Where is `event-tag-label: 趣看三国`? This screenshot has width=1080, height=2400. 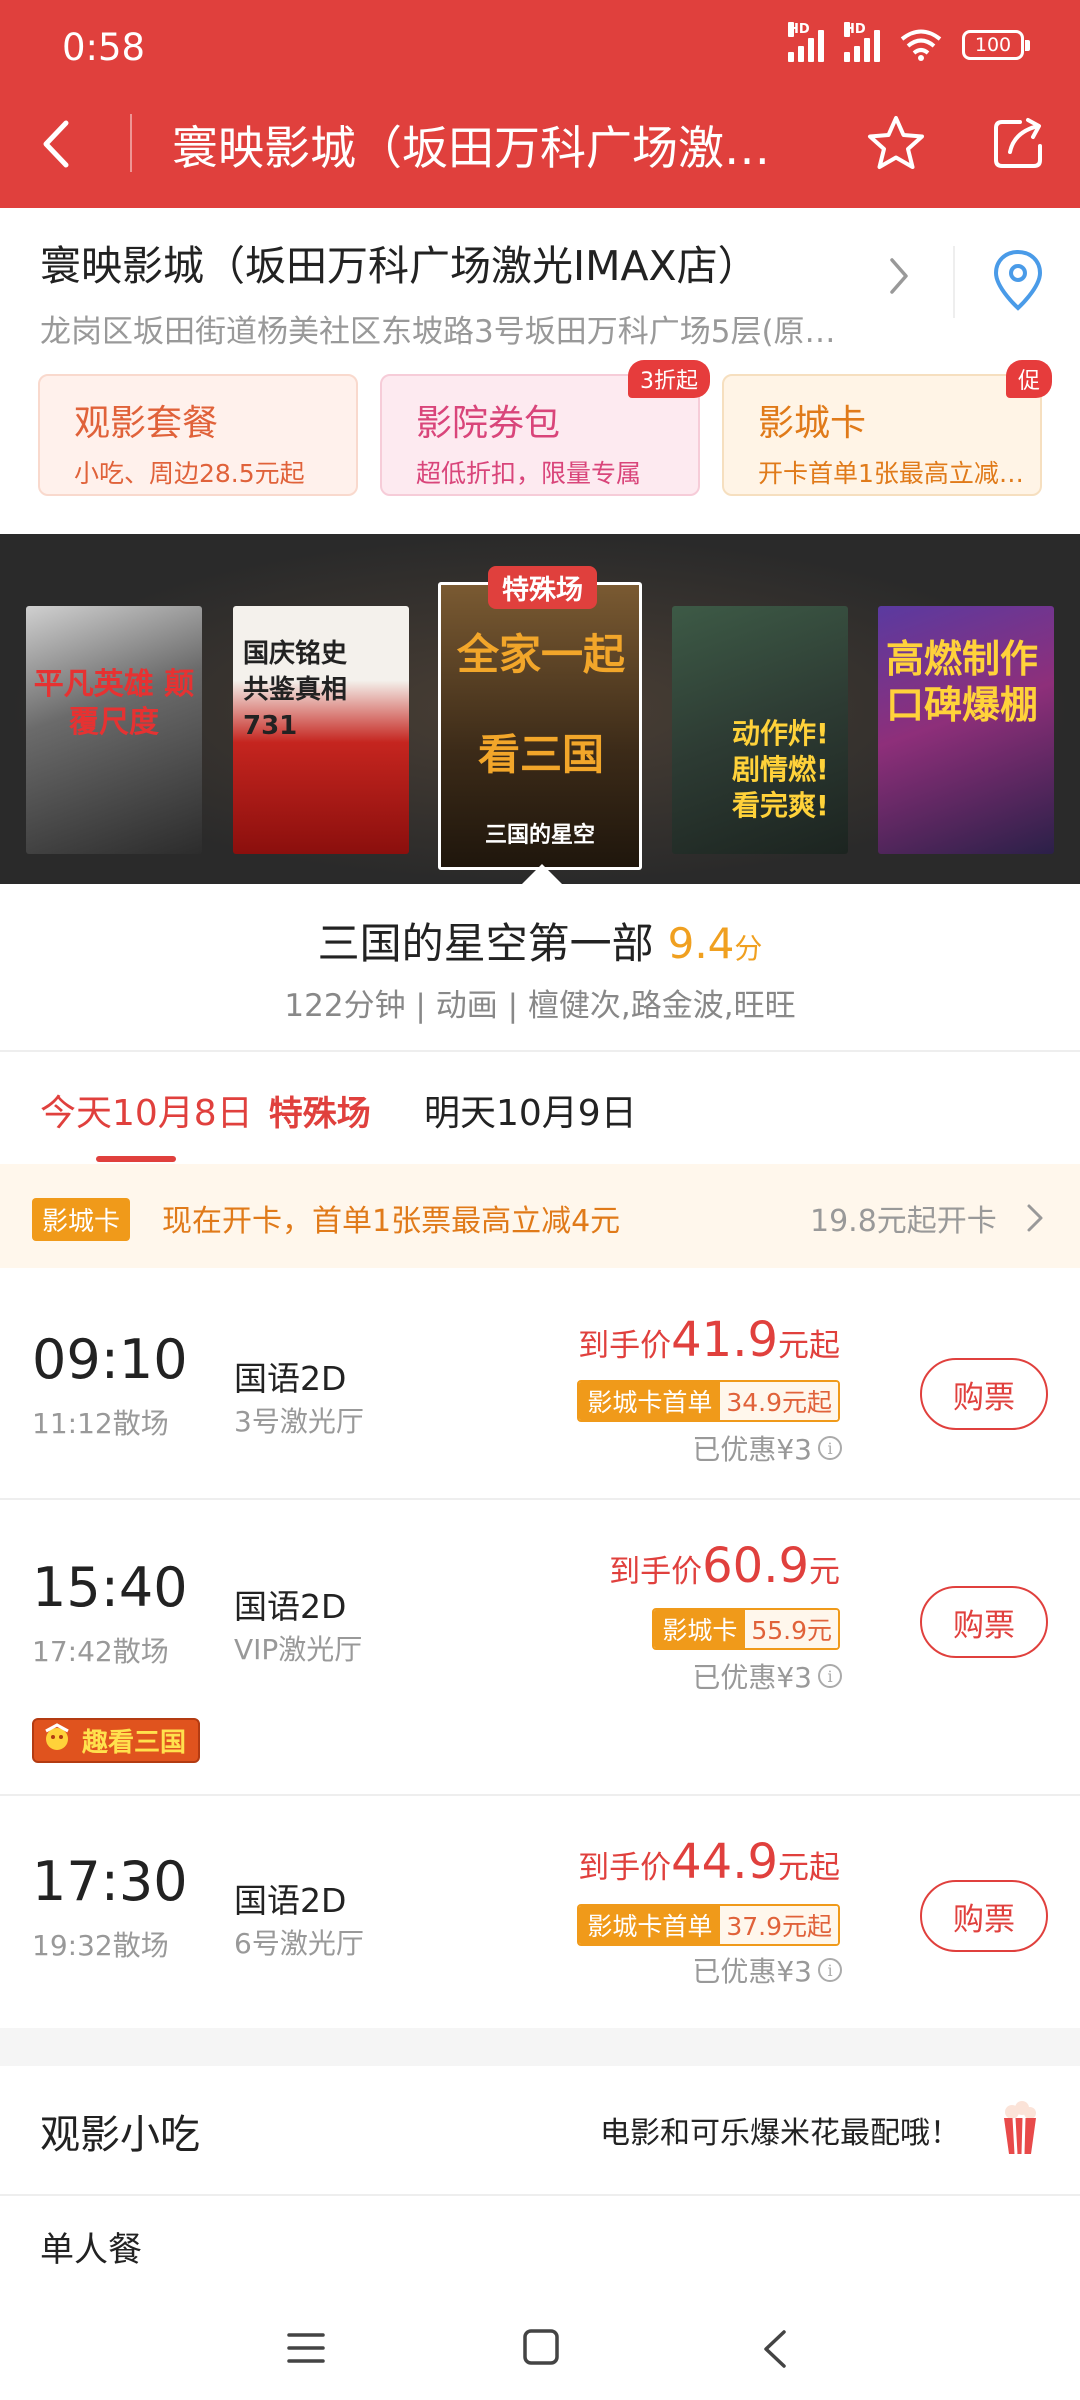
event-tag-label: 趣看三国 is located at coordinates (134, 1743).